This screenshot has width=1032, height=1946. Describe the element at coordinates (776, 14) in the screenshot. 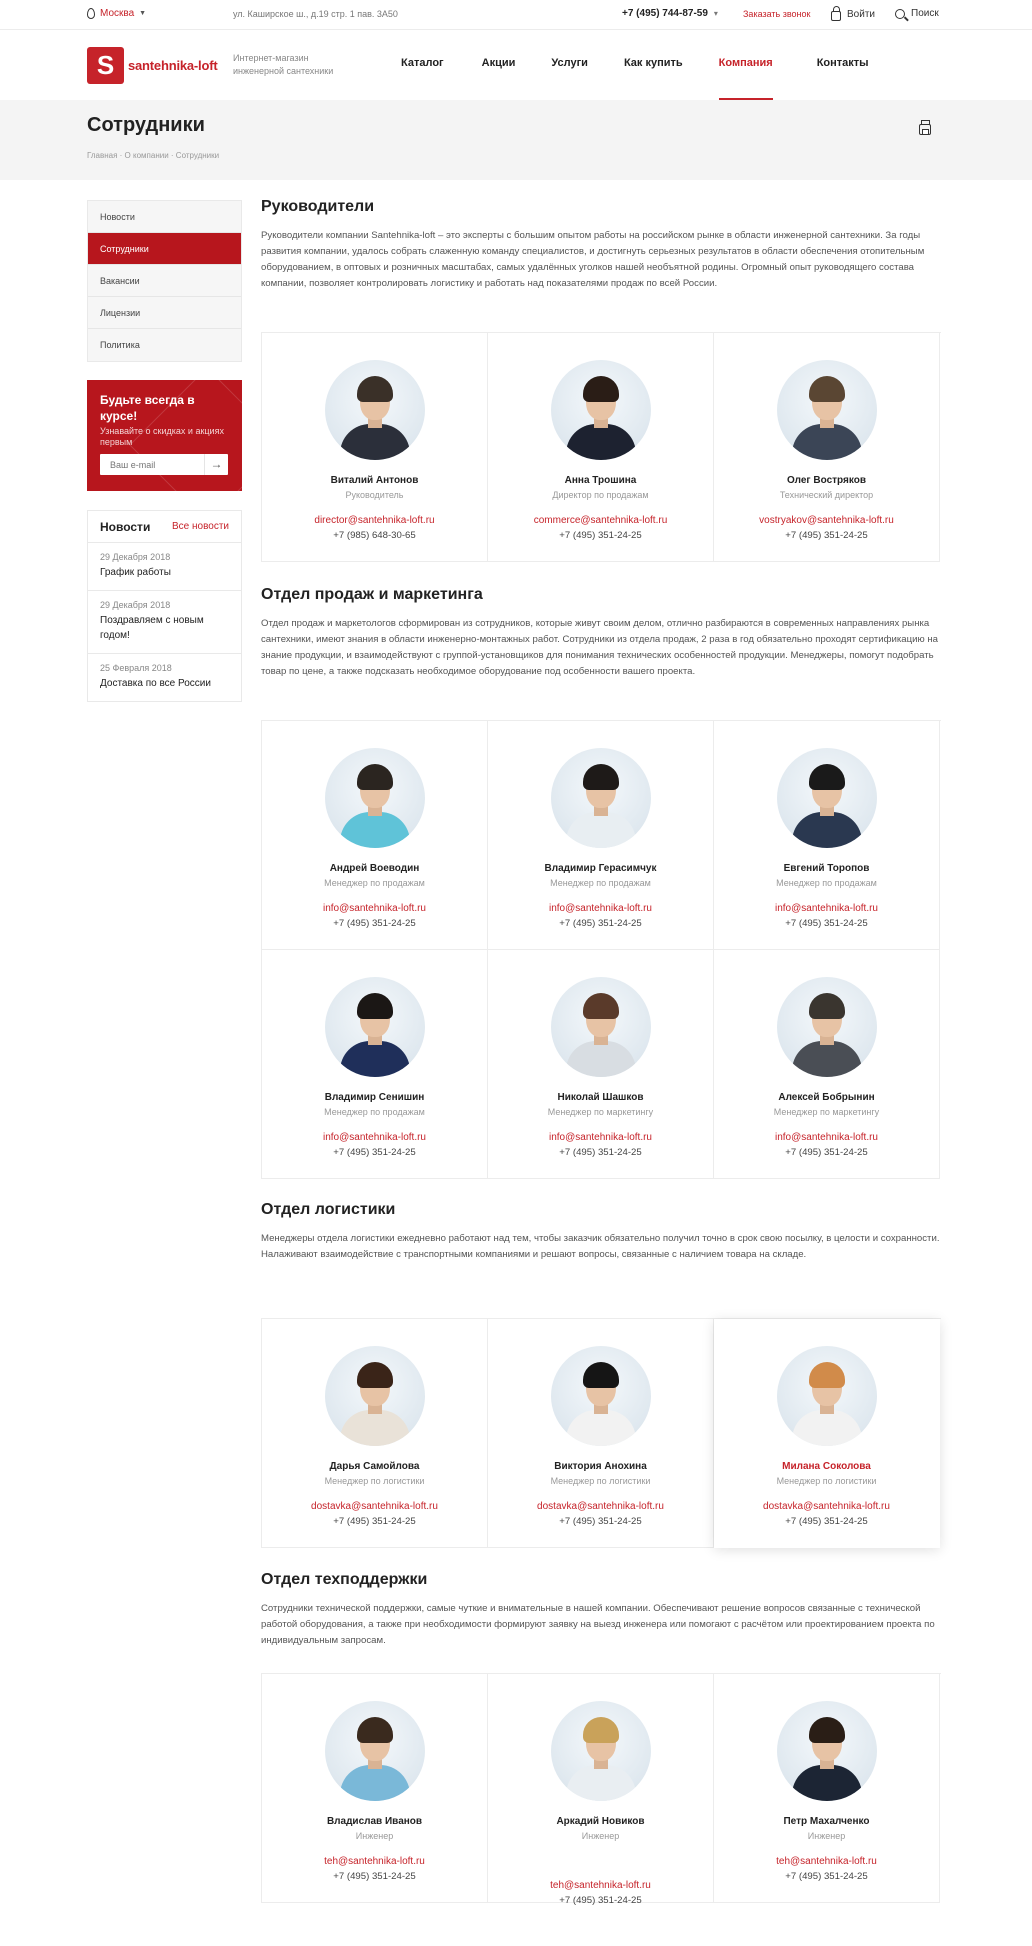

I see `callback-link: Заказать звонок` at that location.